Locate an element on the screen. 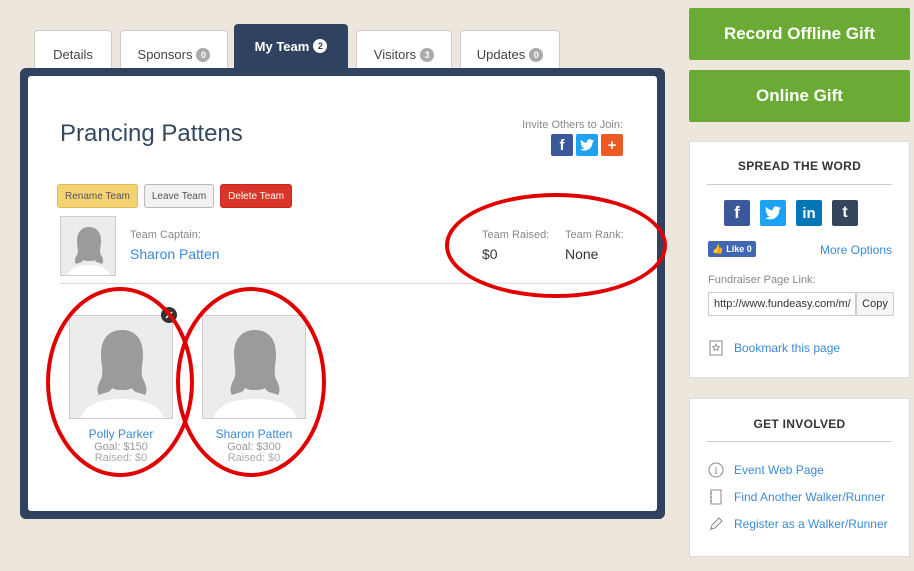  link-label: Register as a Walker/Runner is located at coordinates (811, 524).